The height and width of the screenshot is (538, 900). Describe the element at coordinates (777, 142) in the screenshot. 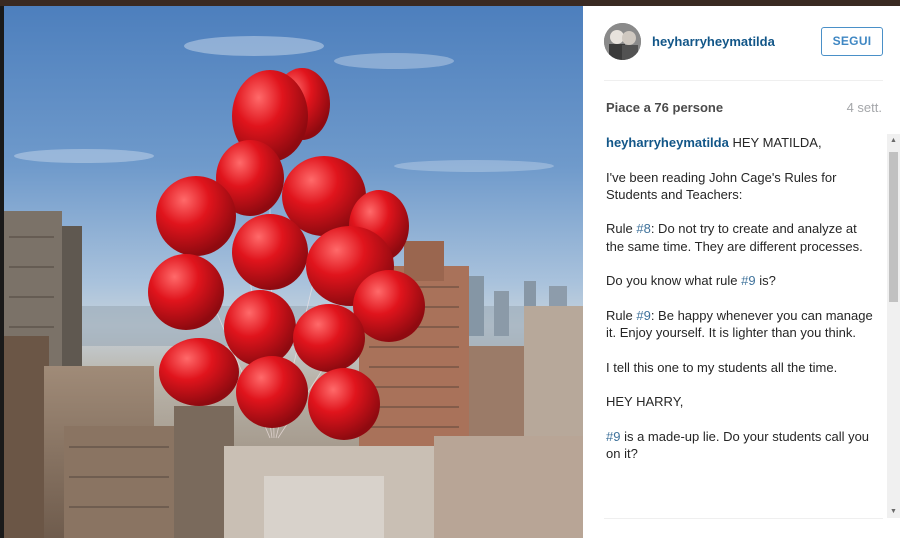

I see `caption-opening: HEY MATILDA,` at that location.